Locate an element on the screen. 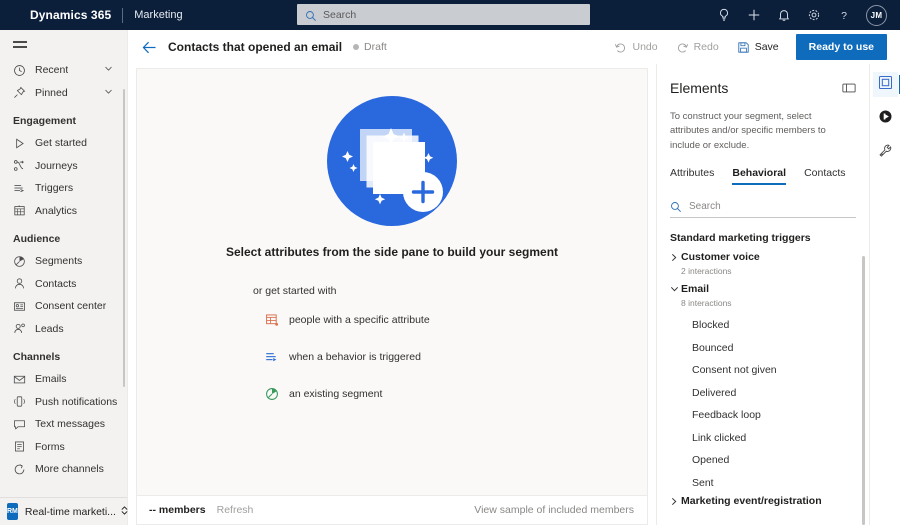 Image resolution: width=900 pixels, height=525 pixels. sidebar-item-label: Get started is located at coordinates (61, 143).